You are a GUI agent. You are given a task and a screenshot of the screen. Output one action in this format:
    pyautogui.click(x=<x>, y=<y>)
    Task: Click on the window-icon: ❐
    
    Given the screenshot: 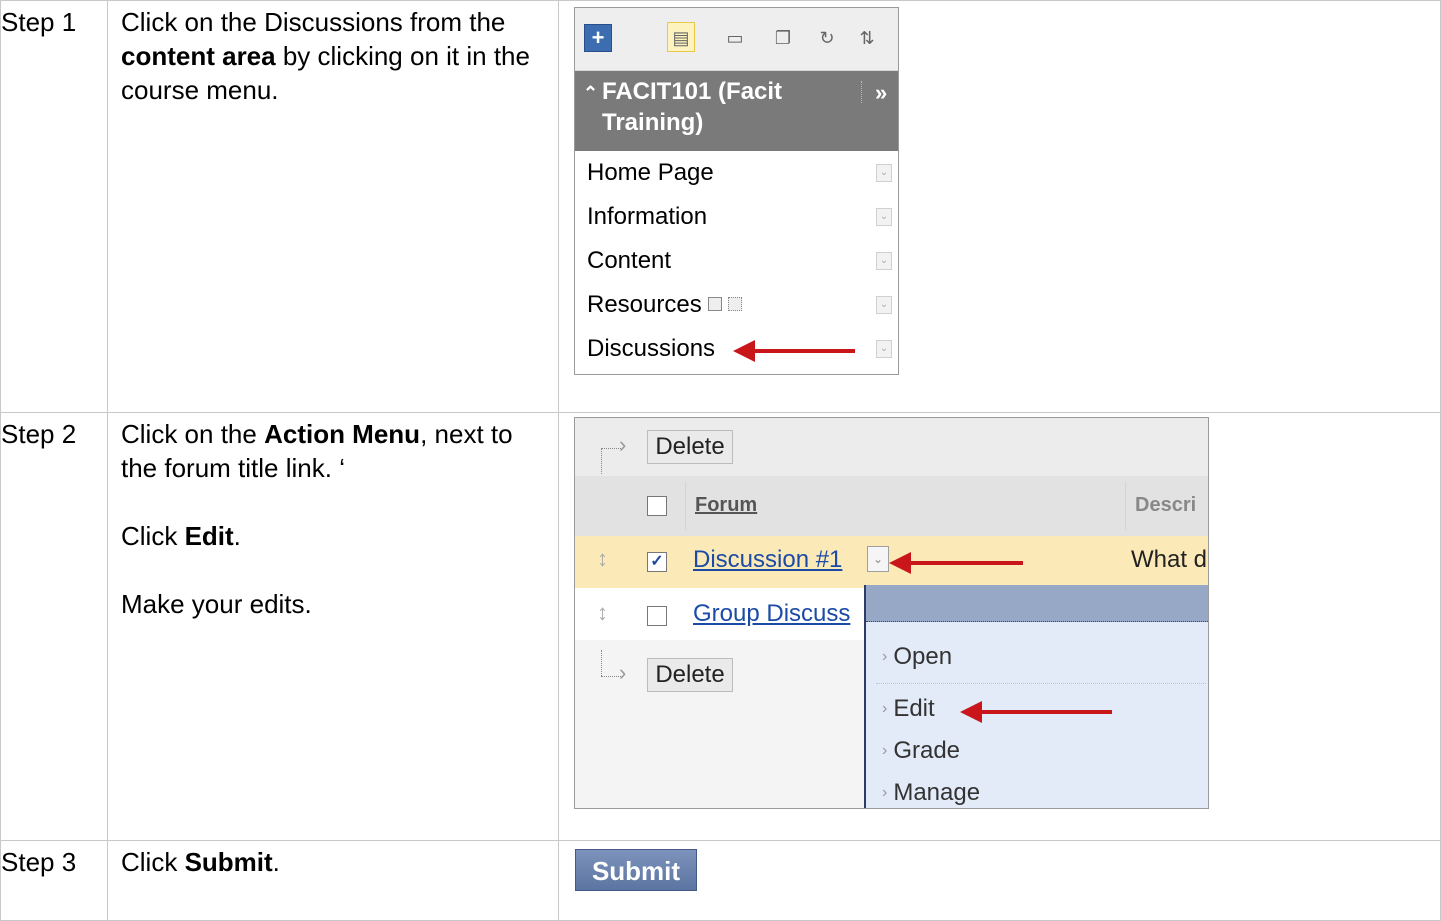 What is the action you would take?
    pyautogui.click(x=783, y=38)
    